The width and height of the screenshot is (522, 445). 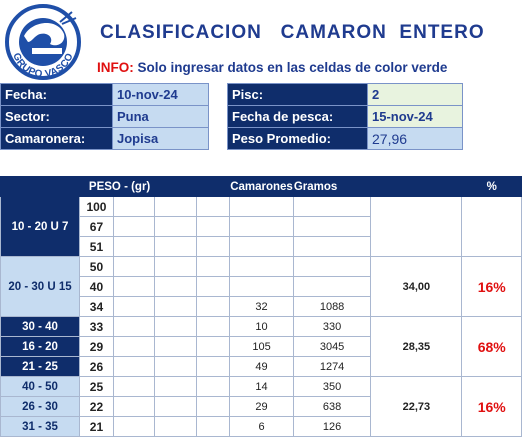 I want to click on peso-promedio-label: Peso Promedio:, so click(x=297, y=138).